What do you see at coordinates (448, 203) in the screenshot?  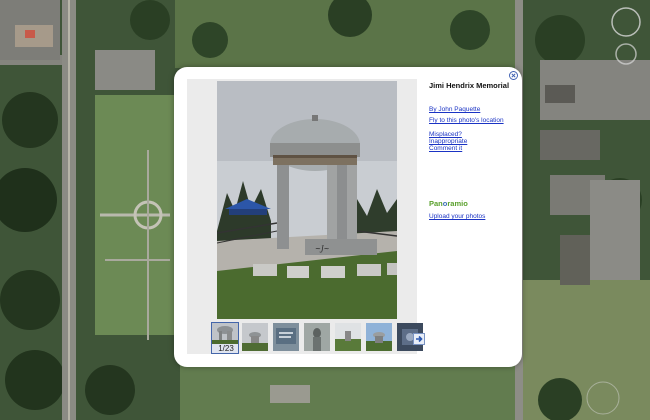 I see `panoramio-logo: Panoramio` at bounding box center [448, 203].